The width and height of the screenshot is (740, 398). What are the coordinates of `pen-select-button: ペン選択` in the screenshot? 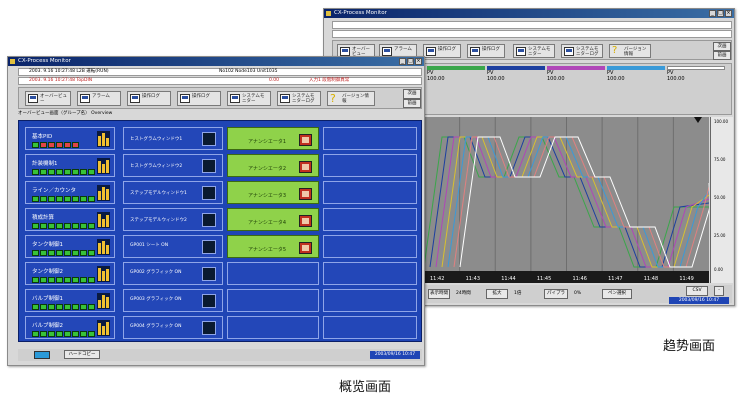 It's located at (617, 294).